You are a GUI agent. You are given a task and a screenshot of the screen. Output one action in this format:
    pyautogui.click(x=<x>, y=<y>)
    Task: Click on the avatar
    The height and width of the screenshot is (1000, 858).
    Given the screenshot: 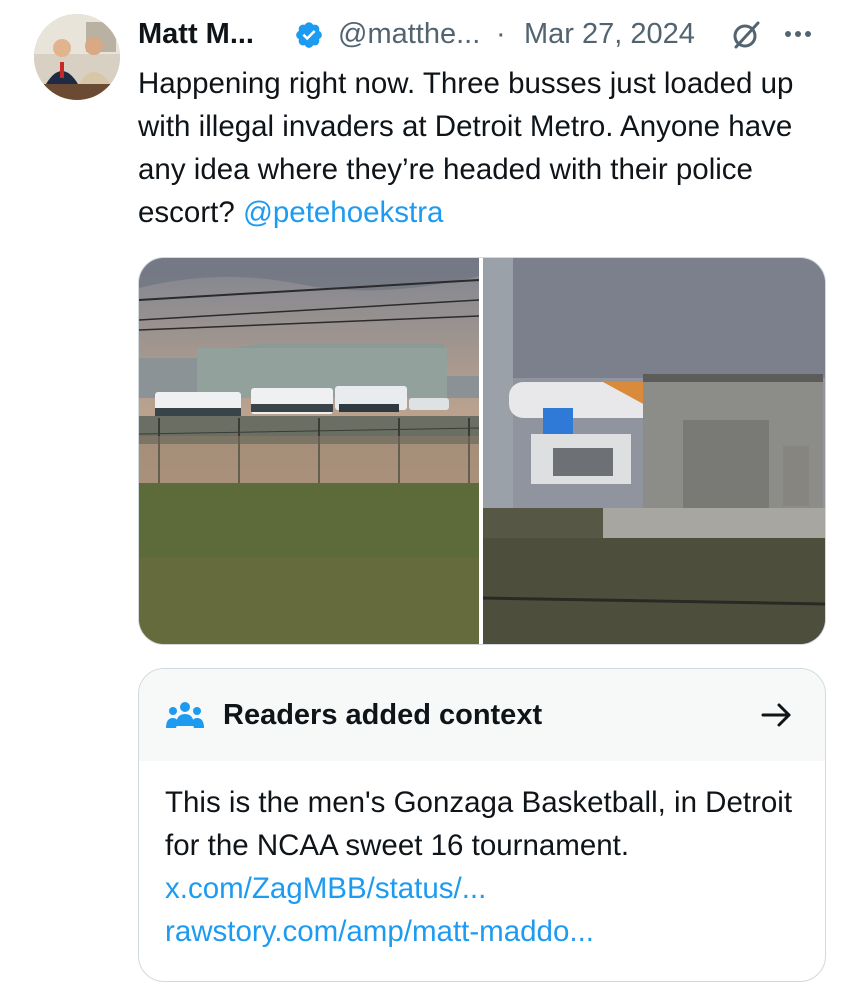 What is the action you would take?
    pyautogui.click(x=77, y=57)
    